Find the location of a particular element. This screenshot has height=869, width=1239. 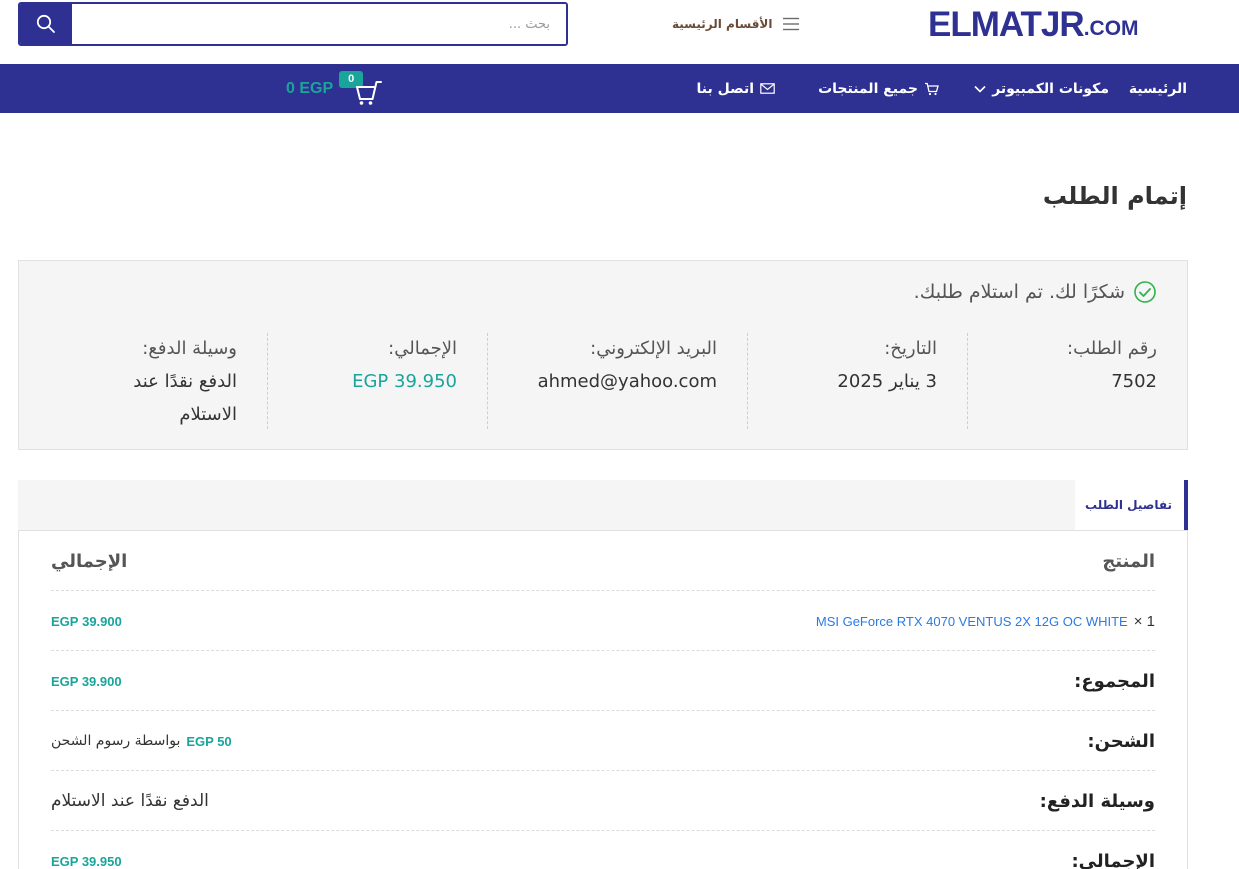

search-icon is located at coordinates (45, 23).